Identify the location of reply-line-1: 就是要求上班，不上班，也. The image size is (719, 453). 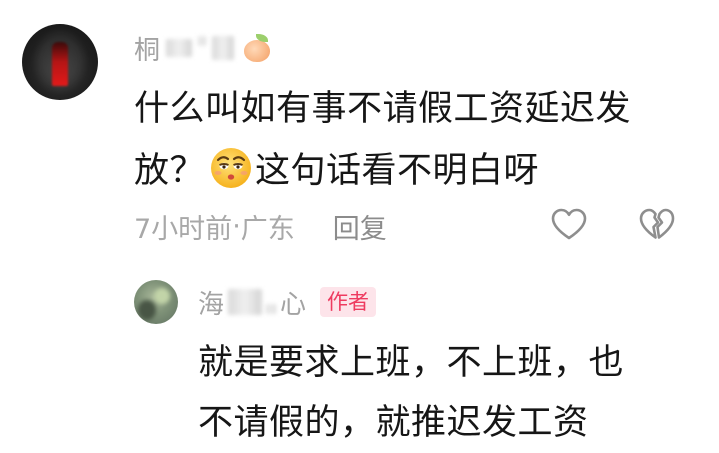
(411, 363).